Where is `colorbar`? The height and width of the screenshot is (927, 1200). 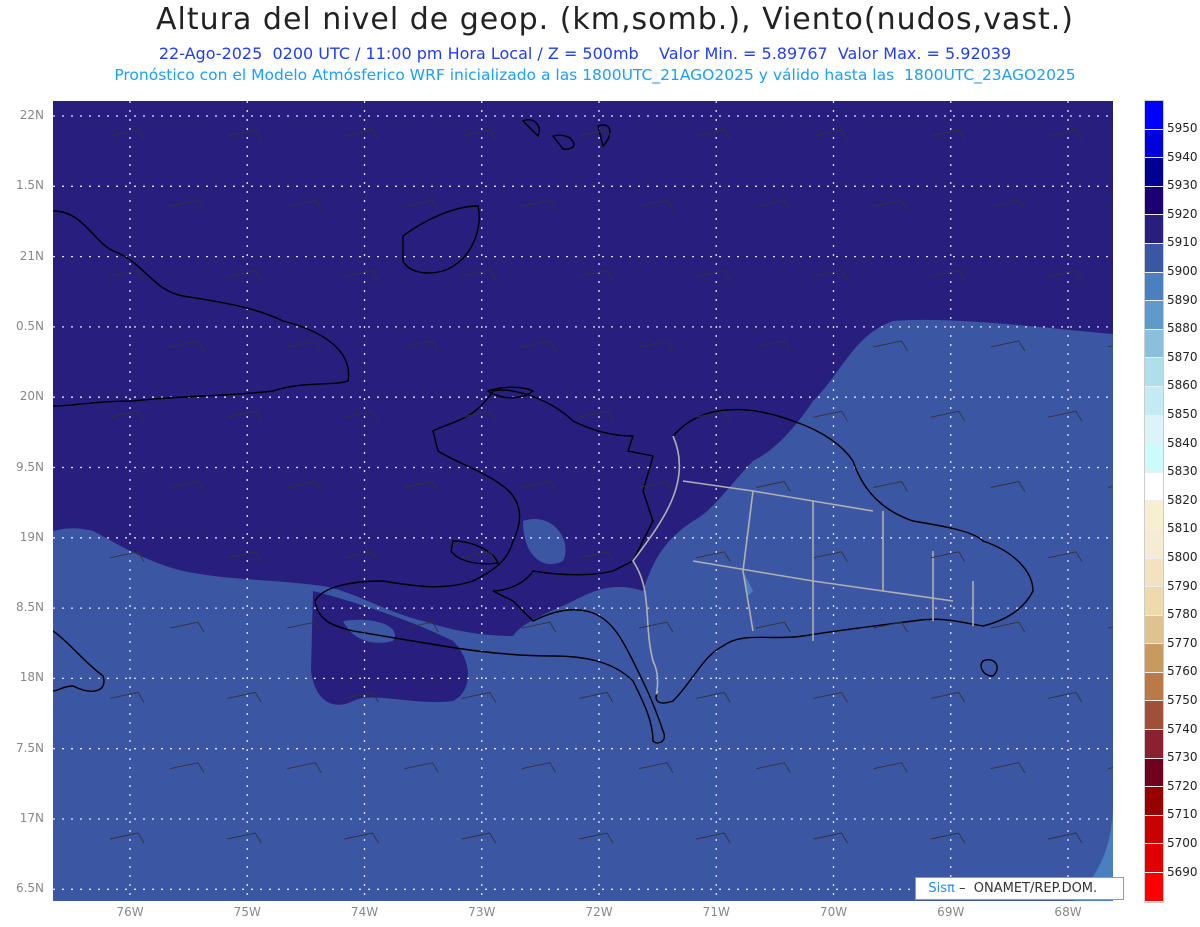 colorbar is located at coordinates (1154, 501).